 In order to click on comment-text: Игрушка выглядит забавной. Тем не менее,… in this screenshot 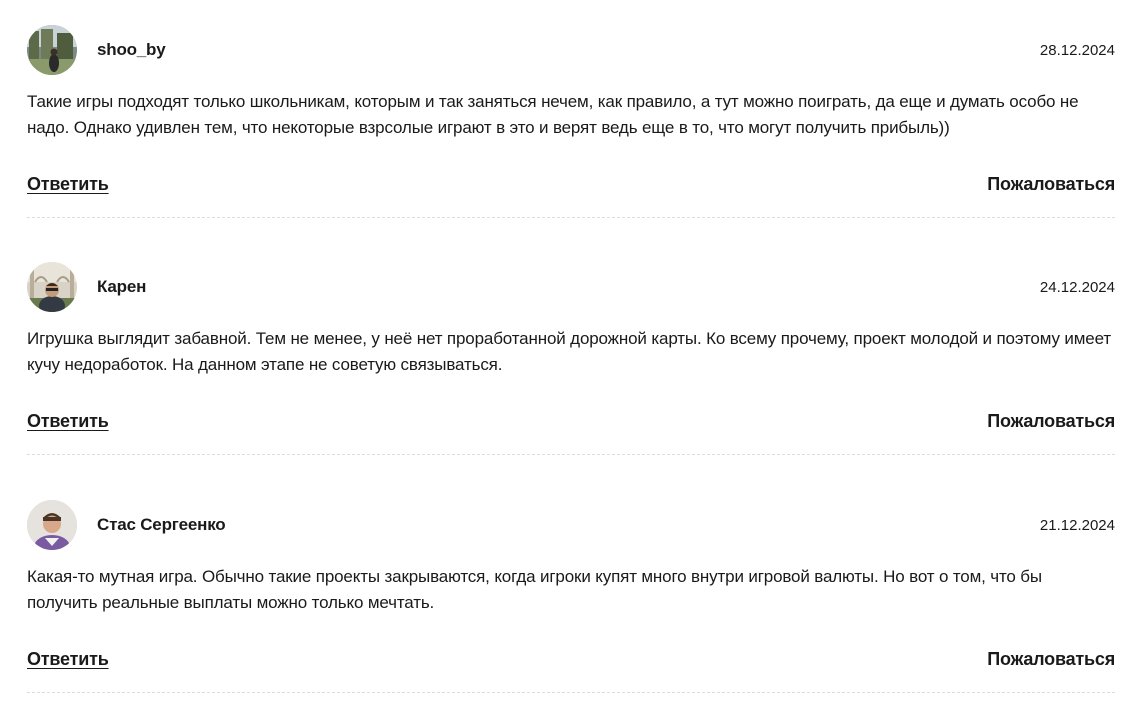, I will do `click(569, 351)`.